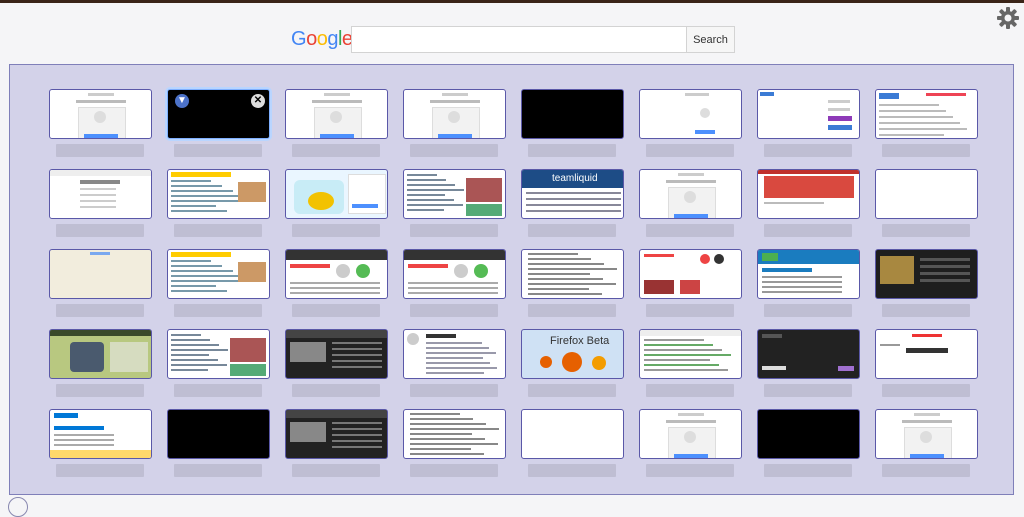 The height and width of the screenshot is (517, 1024). What do you see at coordinates (218, 310) in the screenshot?
I see `tile-label-placeholder` at bounding box center [218, 310].